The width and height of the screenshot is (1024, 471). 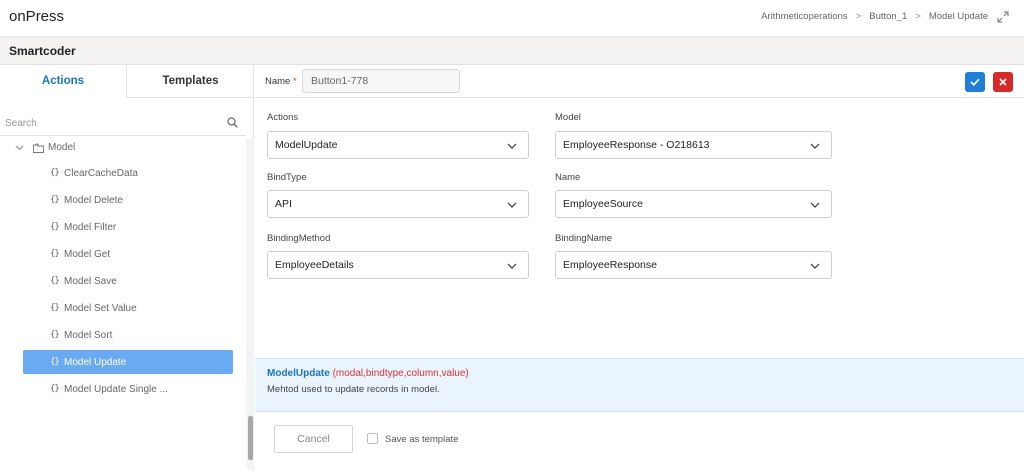 What do you see at coordinates (87, 254) in the screenshot?
I see `list-item-label: Model Get` at bounding box center [87, 254].